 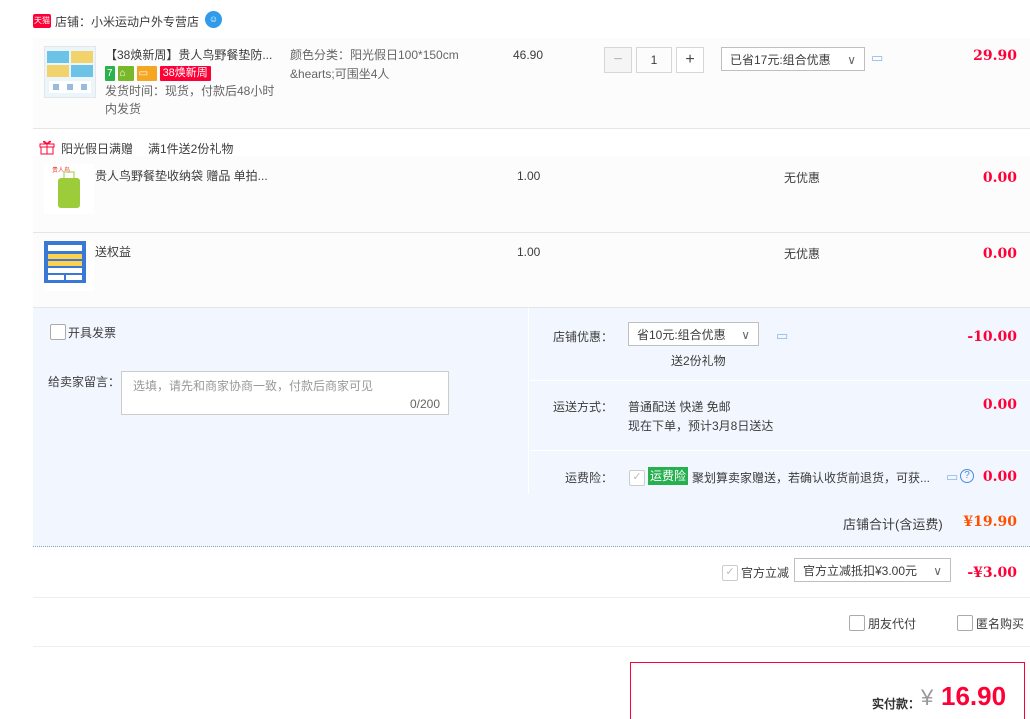 What do you see at coordinates (113, 252) in the screenshot?
I see `benefit-title-link: 送权益` at bounding box center [113, 252].